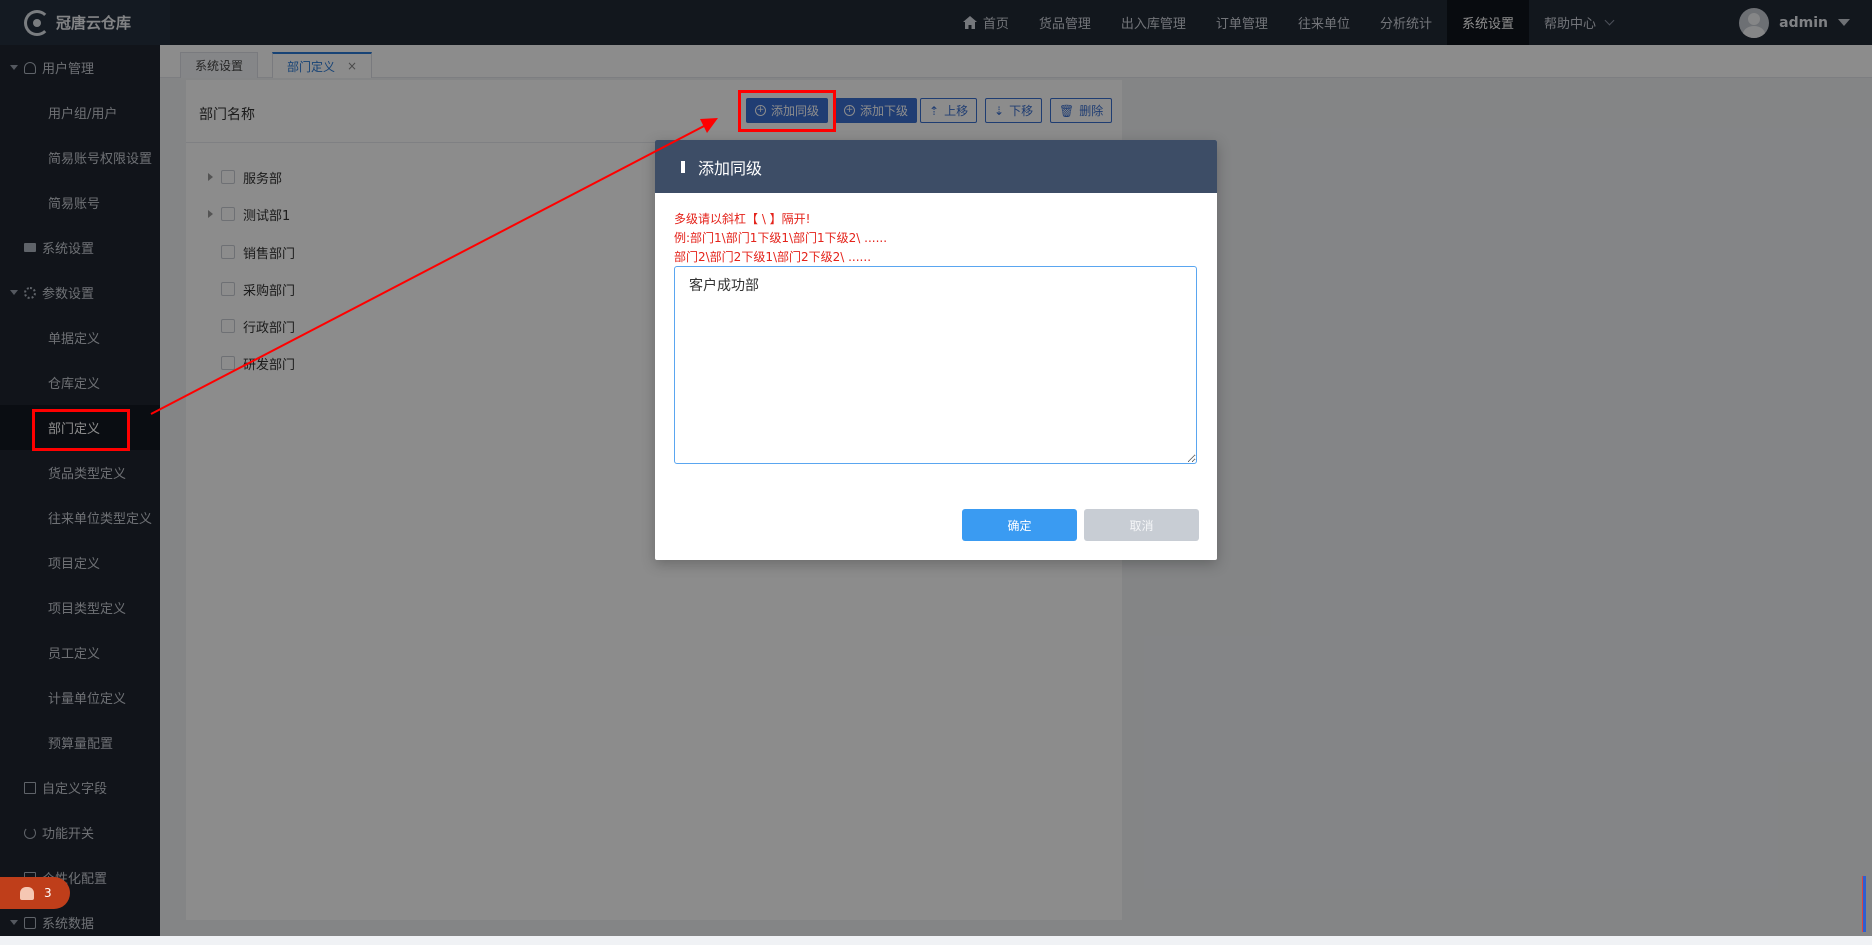 This screenshot has width=1872, height=945. What do you see at coordinates (48, 893) in the screenshot?
I see `notification-count: 3` at bounding box center [48, 893].